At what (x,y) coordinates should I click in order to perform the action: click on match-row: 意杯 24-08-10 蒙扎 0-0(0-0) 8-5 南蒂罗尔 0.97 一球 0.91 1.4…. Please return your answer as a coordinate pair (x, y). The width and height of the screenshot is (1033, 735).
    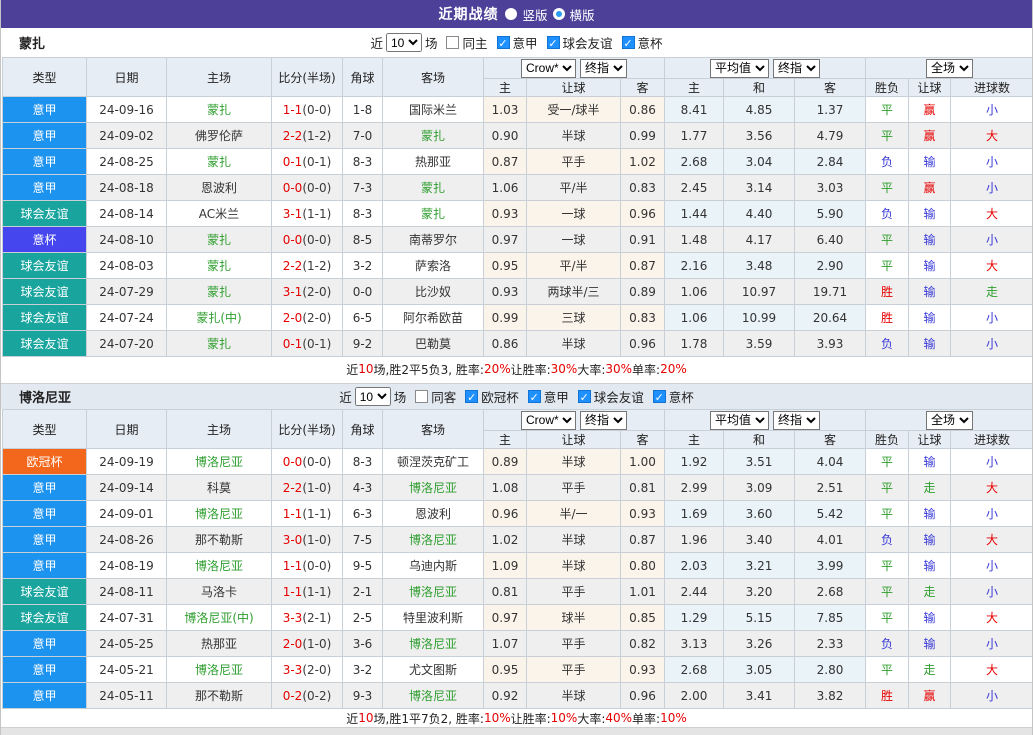
    Looking at the image, I should click on (517, 239).